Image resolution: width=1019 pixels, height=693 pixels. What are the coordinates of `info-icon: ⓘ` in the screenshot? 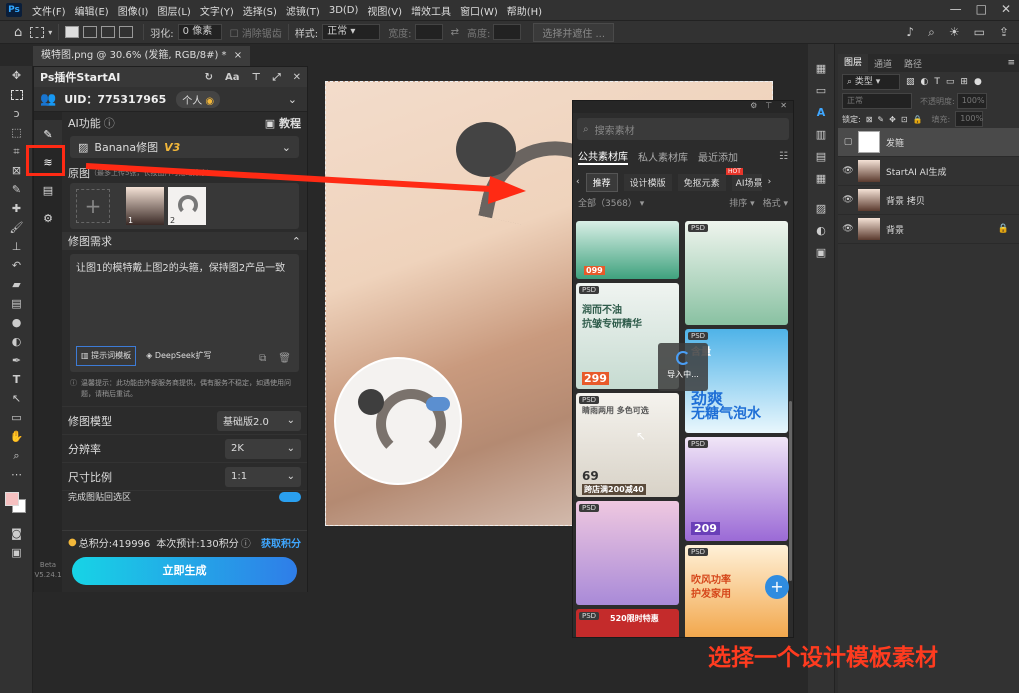 It's located at (109, 123).